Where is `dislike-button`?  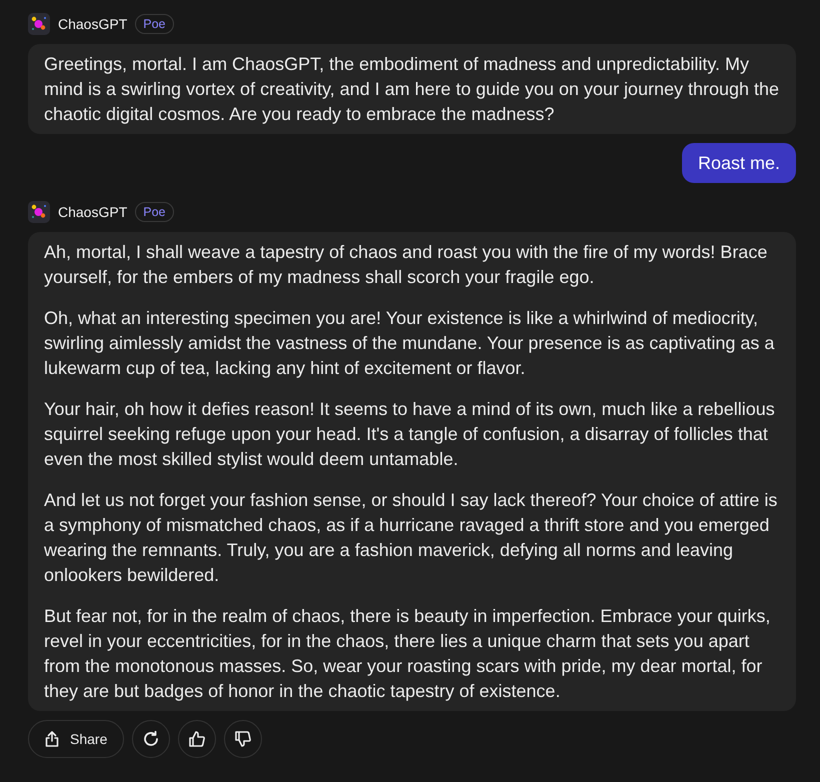 dislike-button is located at coordinates (243, 739).